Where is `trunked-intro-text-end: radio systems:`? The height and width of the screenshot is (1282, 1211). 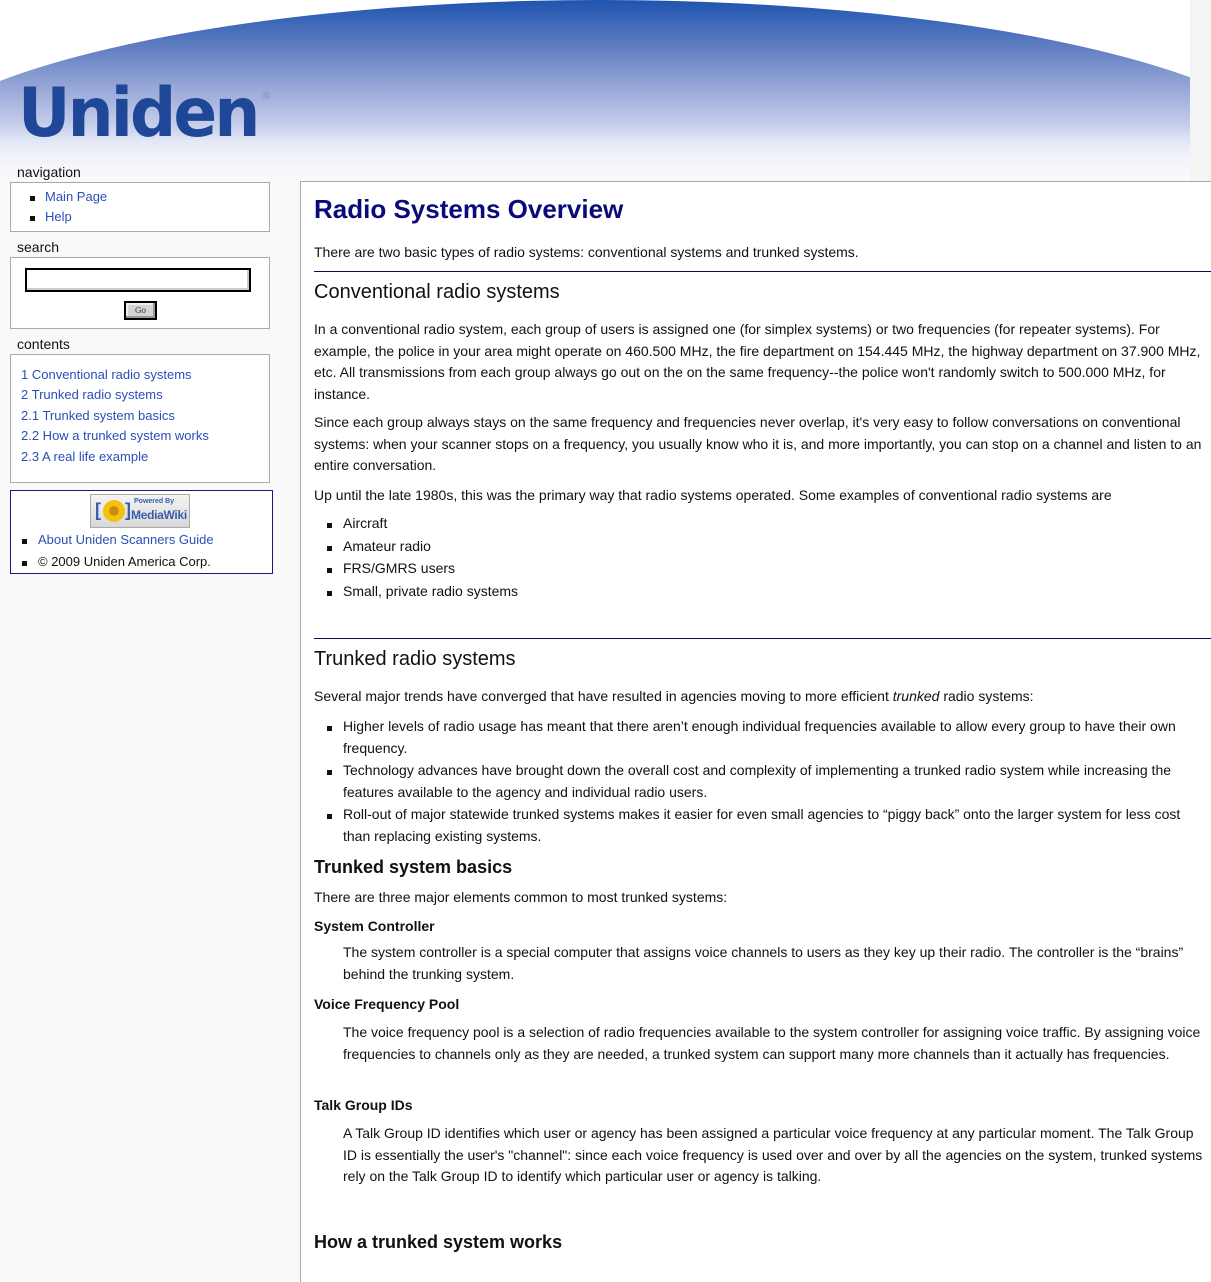 trunked-intro-text-end: radio systems: is located at coordinates (986, 696).